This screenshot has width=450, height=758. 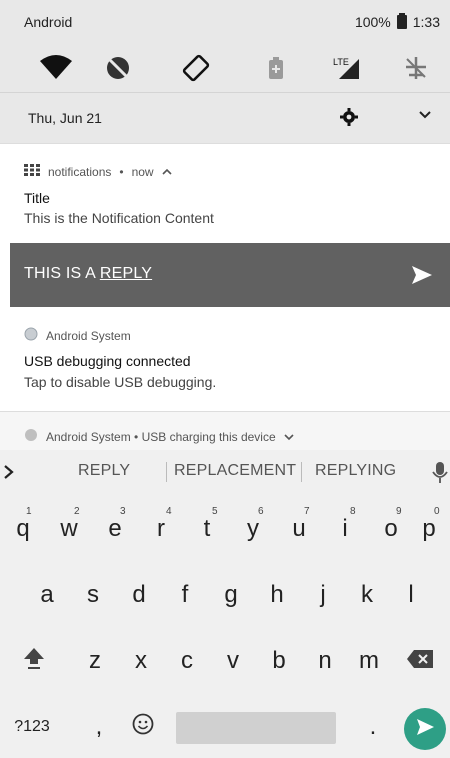 I want to click on battery-icon, so click(x=401, y=22).